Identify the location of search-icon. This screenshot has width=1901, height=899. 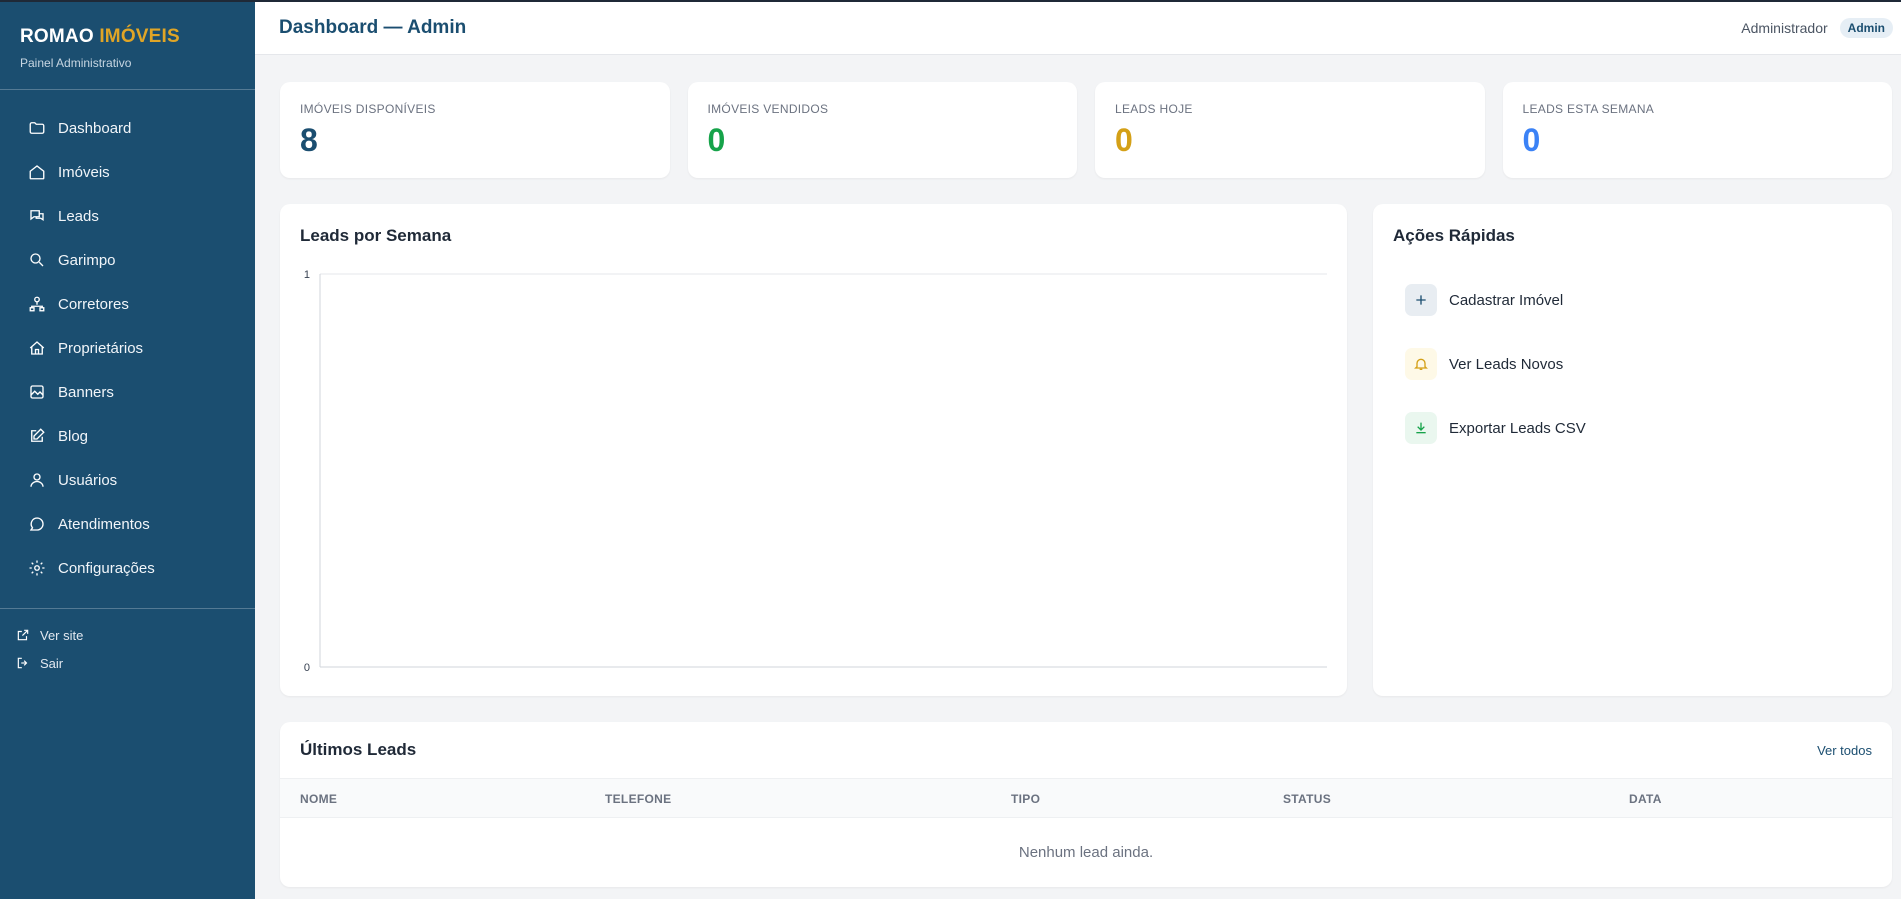
(37, 260).